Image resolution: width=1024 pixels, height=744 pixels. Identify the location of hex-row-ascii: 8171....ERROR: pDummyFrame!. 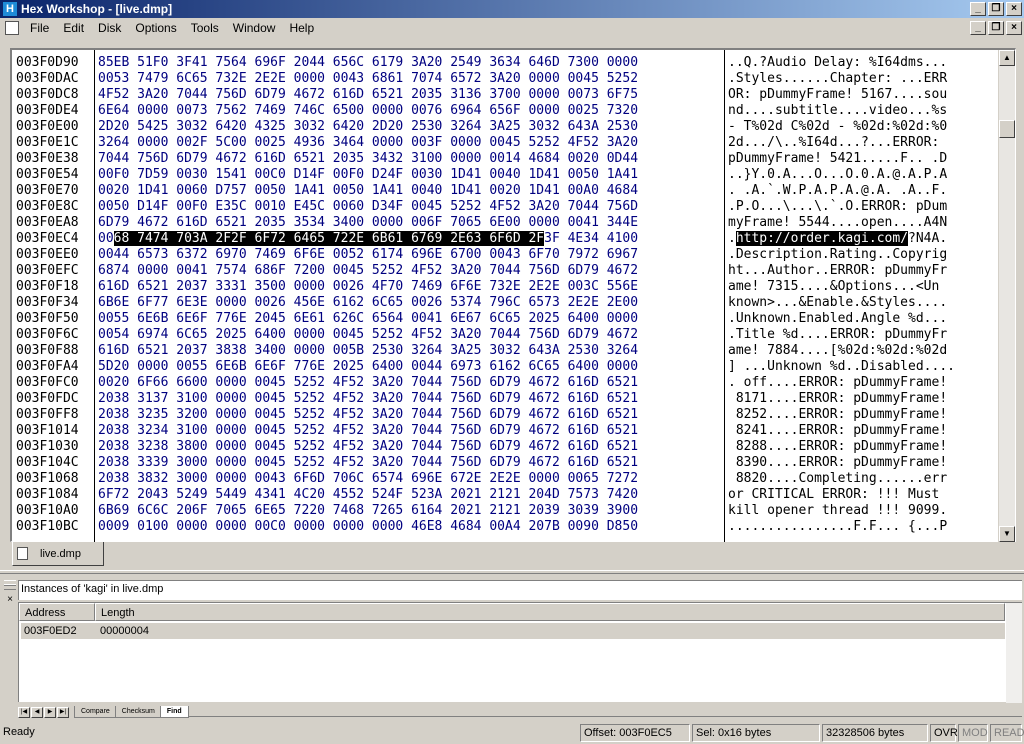
(861, 399).